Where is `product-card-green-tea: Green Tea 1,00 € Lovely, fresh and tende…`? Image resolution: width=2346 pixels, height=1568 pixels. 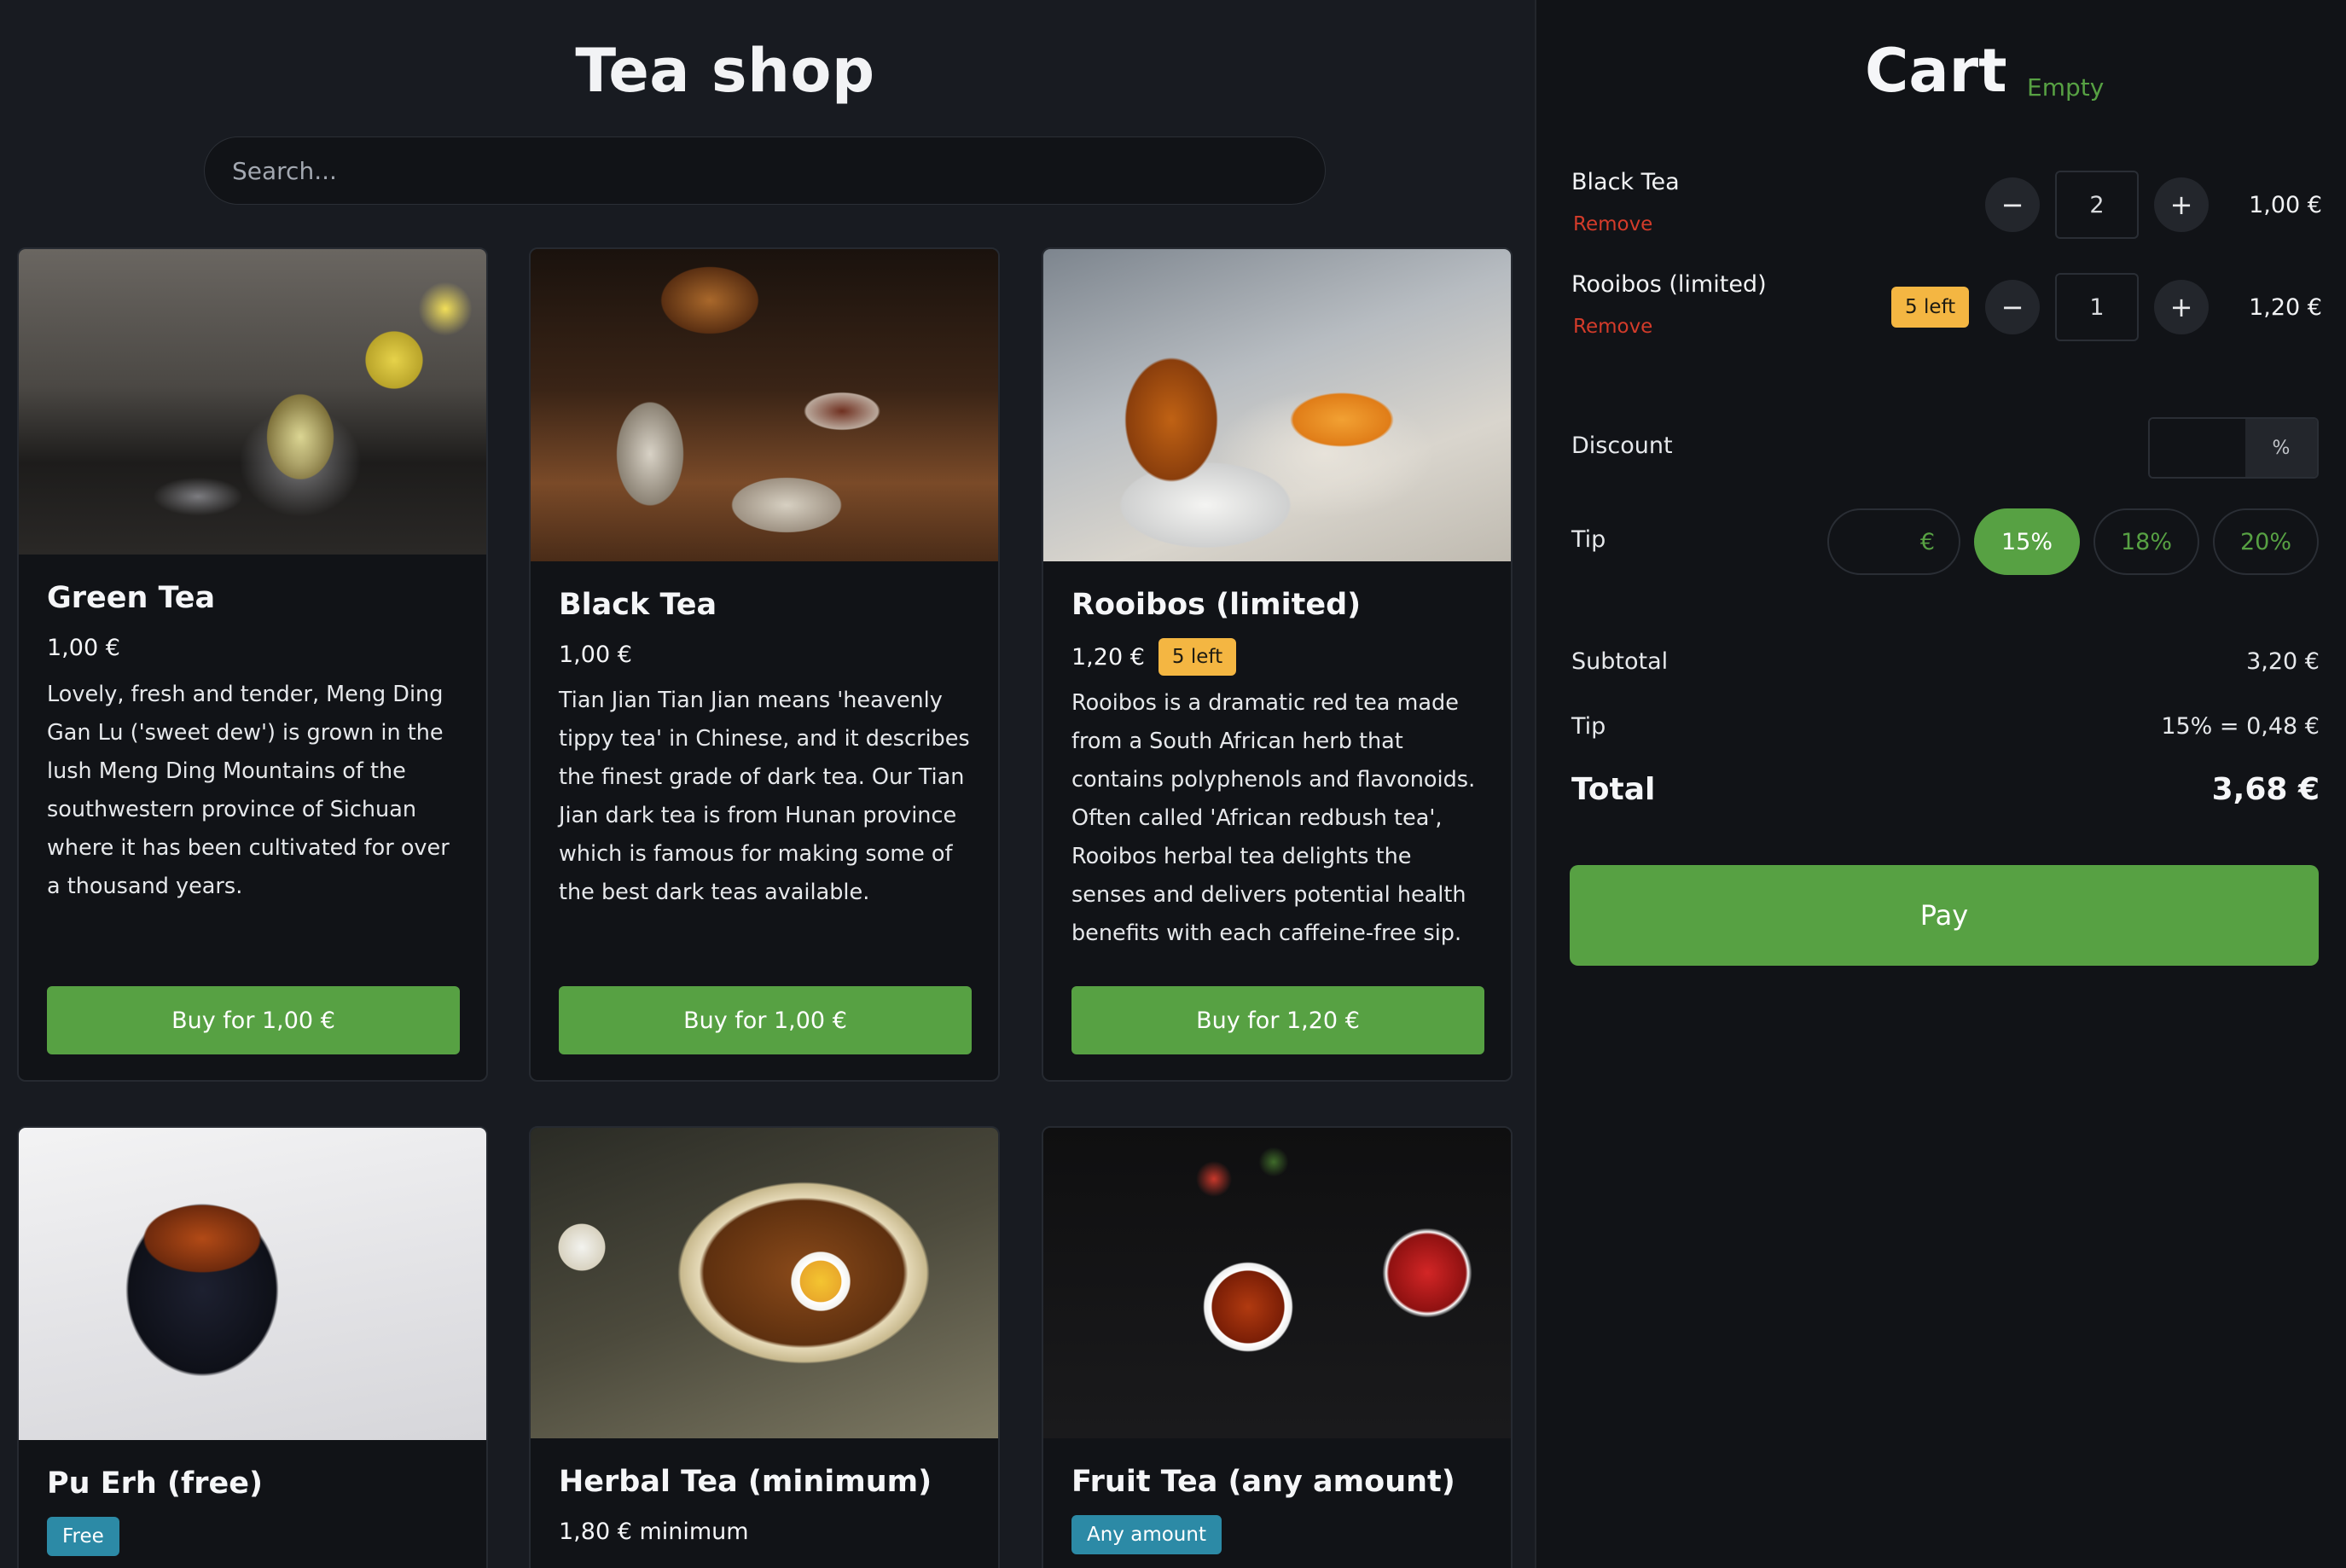
product-card-green-tea: Green Tea 1,00 € Lovely, fresh and tende… is located at coordinates (253, 664).